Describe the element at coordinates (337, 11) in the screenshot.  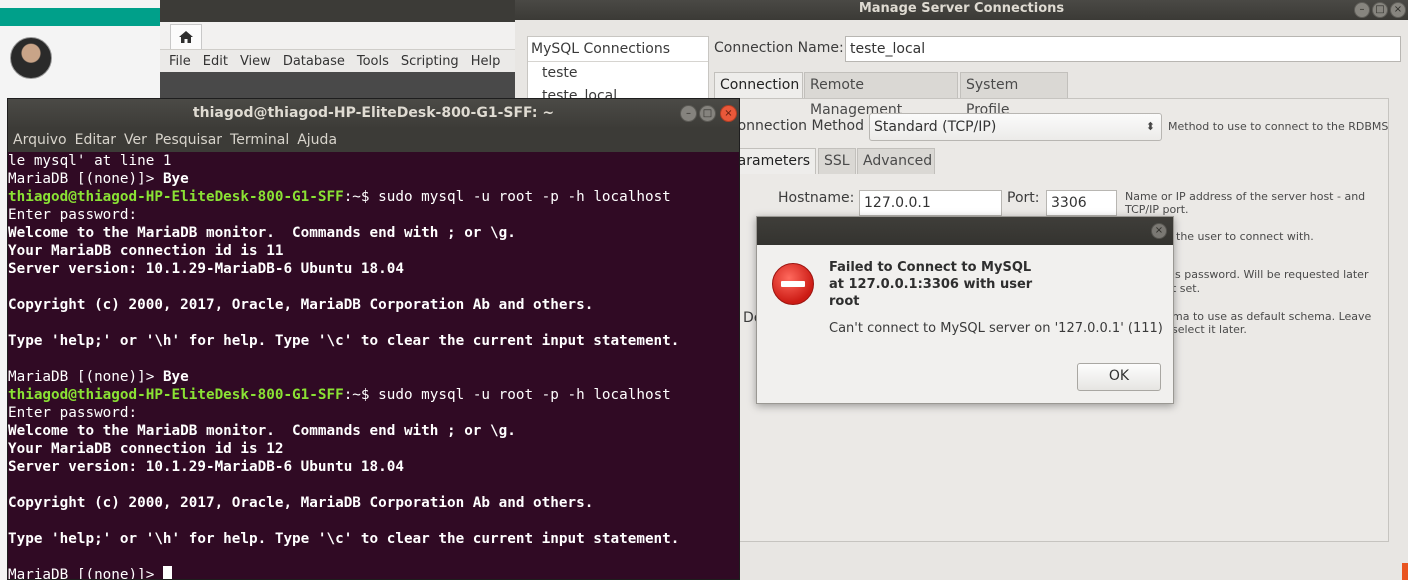
I see `workbench-titlebar` at that location.